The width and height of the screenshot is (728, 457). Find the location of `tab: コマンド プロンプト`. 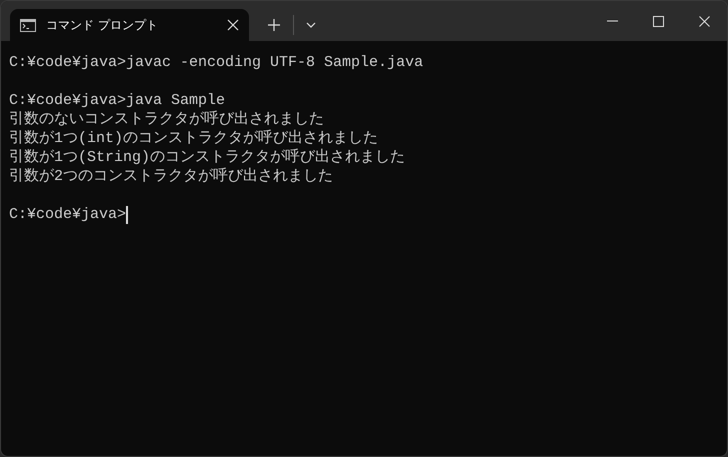

tab: コマンド プロンプト is located at coordinates (129, 25).